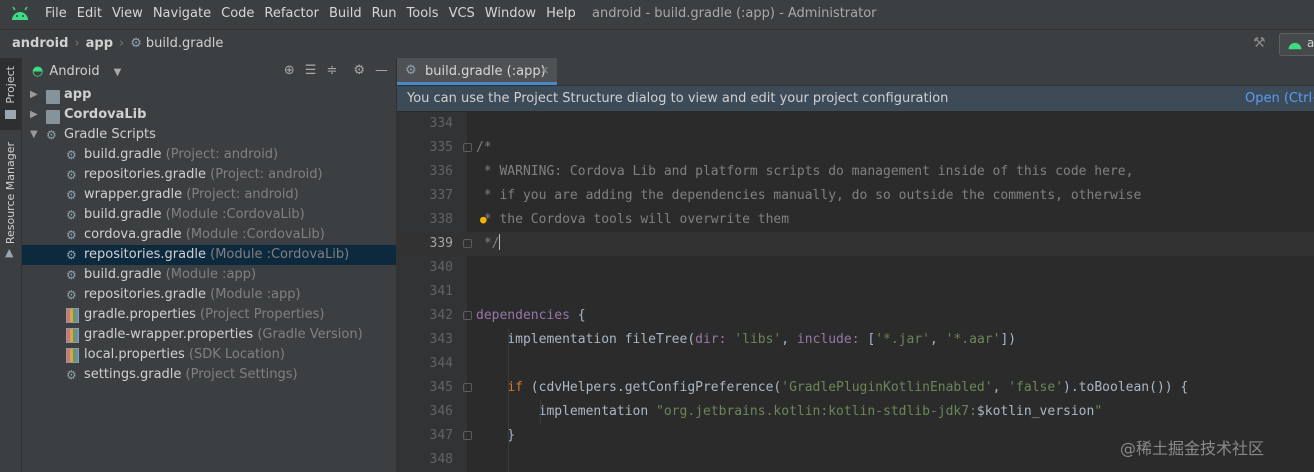  Describe the element at coordinates (76, 71) in the screenshot. I see `project-view-selector: ◓ Android ▼` at that location.